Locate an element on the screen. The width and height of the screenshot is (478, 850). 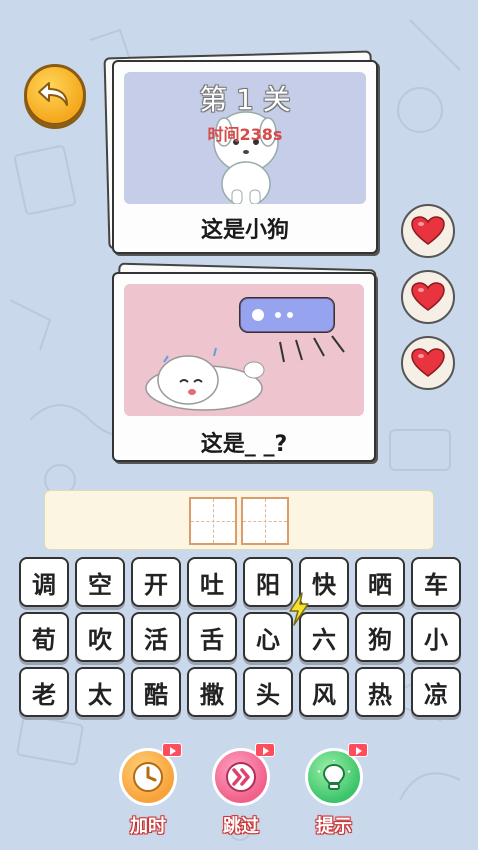
back-arrow-icon is located at coordinates (53, 94).